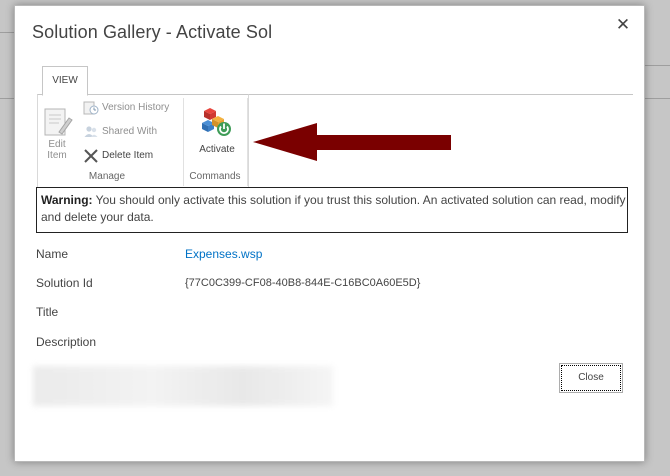 This screenshot has width=670, height=476. I want to click on shared-with-button: Shared With, so click(133, 132).